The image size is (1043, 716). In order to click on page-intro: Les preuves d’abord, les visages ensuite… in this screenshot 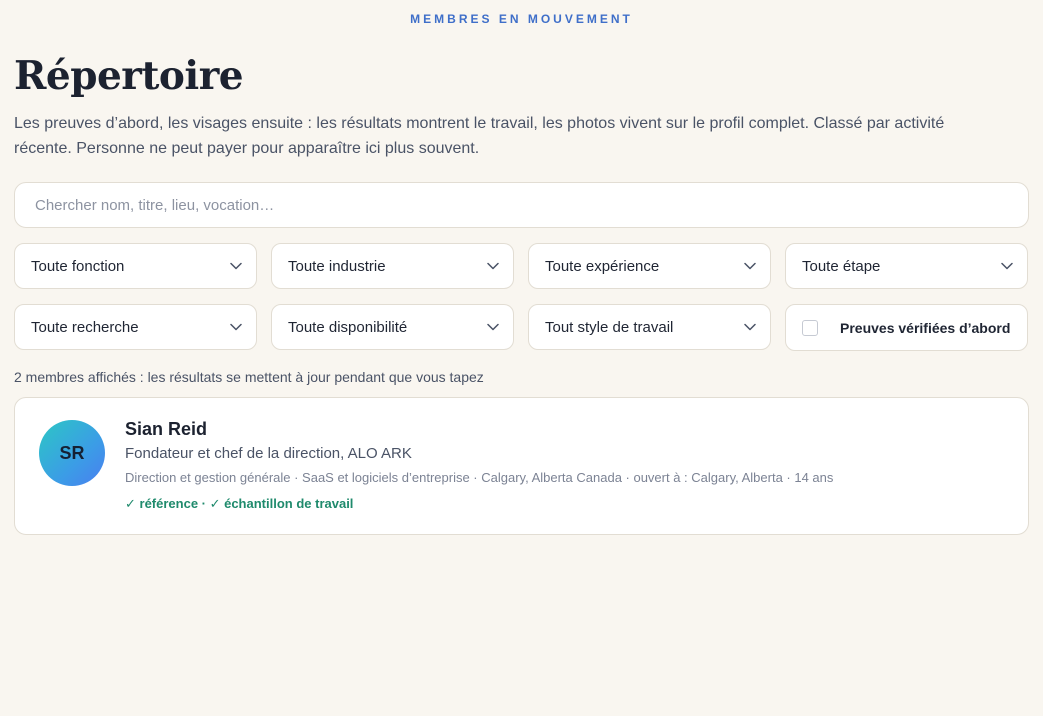, I will do `click(479, 136)`.